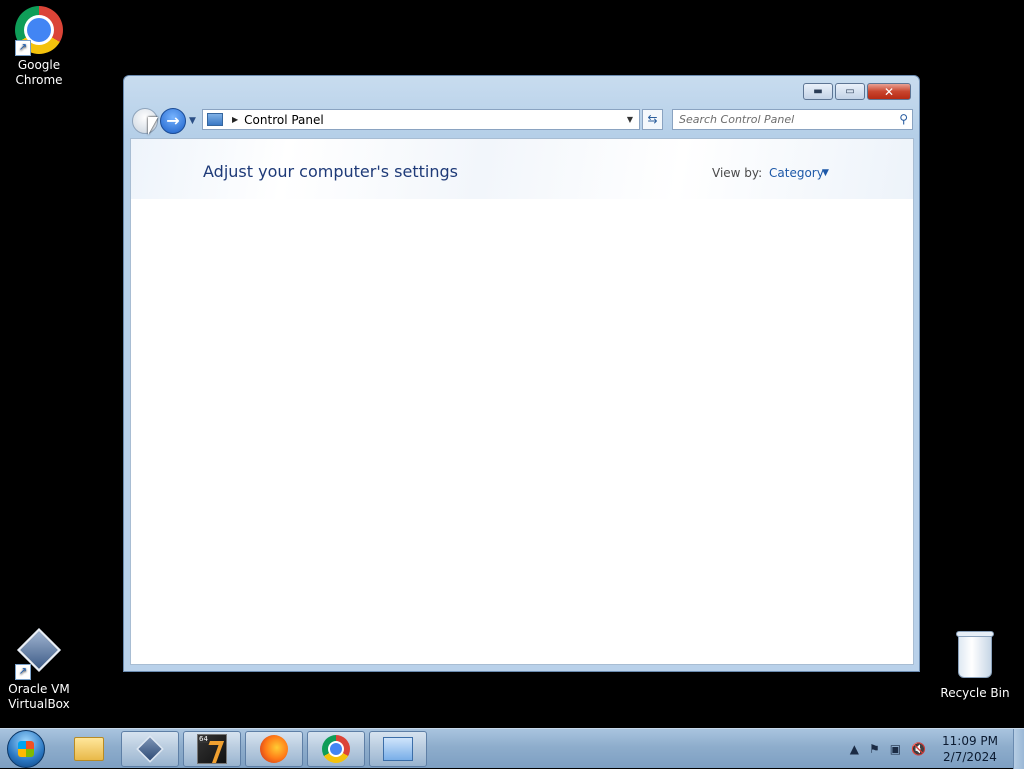 This screenshot has width=1024, height=769. What do you see at coordinates (918, 749) in the screenshot?
I see `volume-muted-icon: 🔇` at bounding box center [918, 749].